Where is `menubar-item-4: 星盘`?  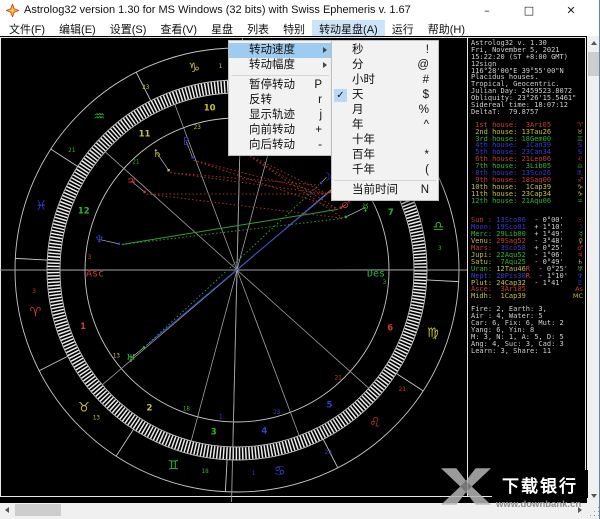 menubar-item-4: 星盘 is located at coordinates (222, 28).